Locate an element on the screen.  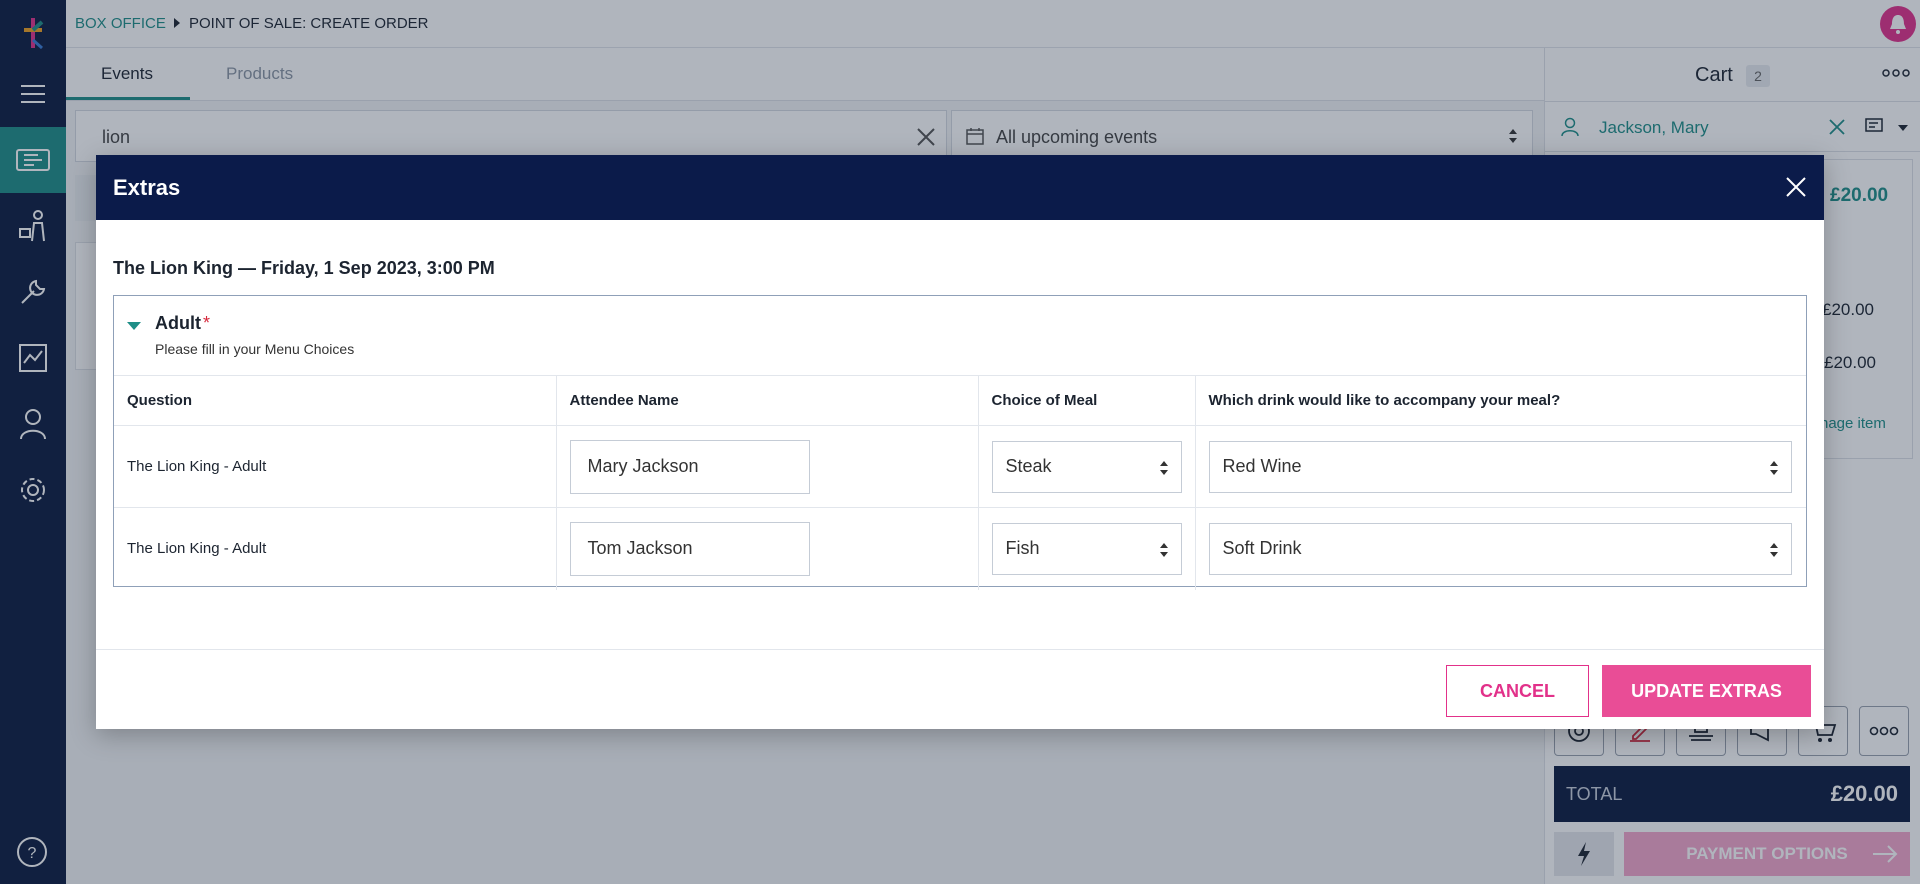
attendee-cell: Tom Jackson is located at coordinates (766, 548).